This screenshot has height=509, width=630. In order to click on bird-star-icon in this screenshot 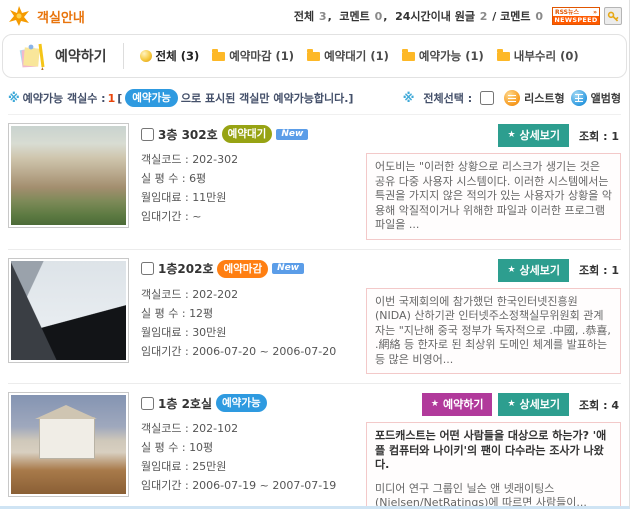, I will do `click(19, 16)`.